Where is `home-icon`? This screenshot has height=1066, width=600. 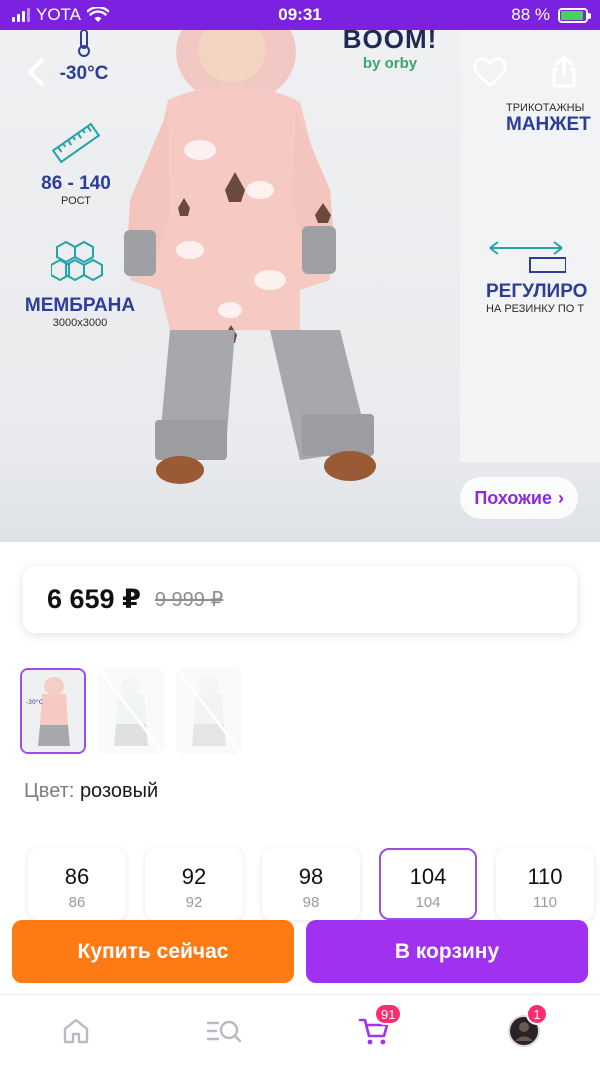 home-icon is located at coordinates (76, 1031).